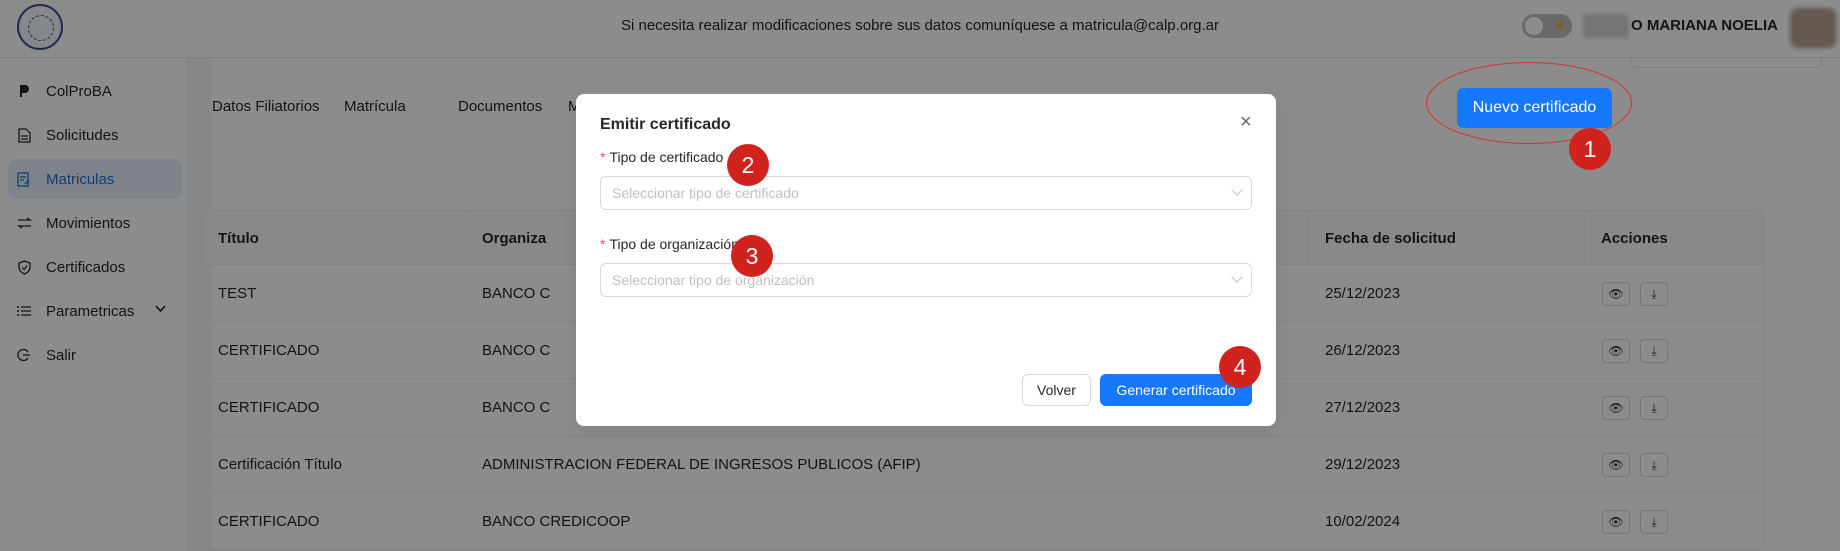  What do you see at coordinates (752, 256) in the screenshot?
I see `annotation-marker-3: 3` at bounding box center [752, 256].